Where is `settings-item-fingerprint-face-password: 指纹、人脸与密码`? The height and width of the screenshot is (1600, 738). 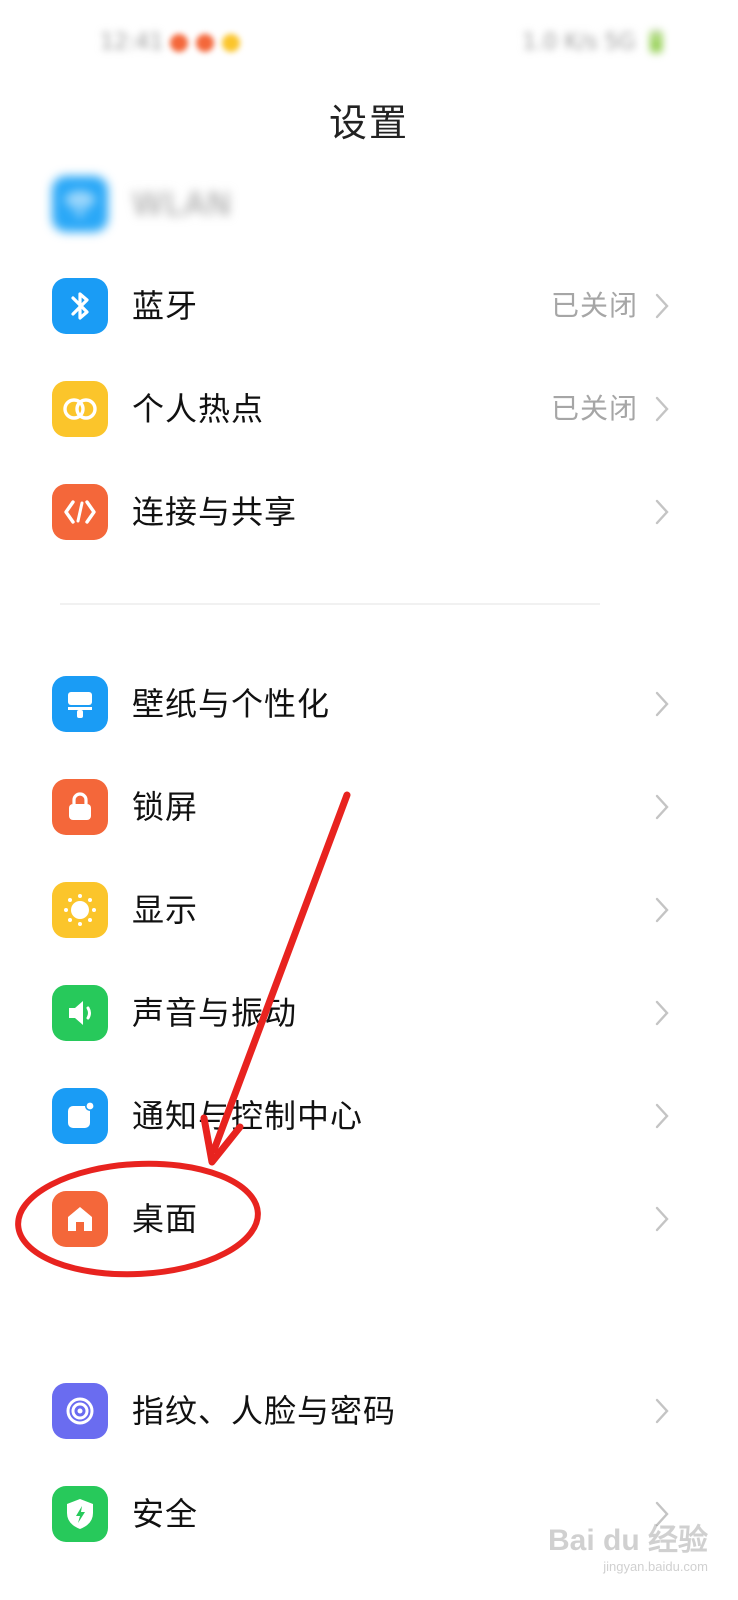 settings-item-fingerprint-face-password: 指纹、人脸与密码 is located at coordinates (369, 1411).